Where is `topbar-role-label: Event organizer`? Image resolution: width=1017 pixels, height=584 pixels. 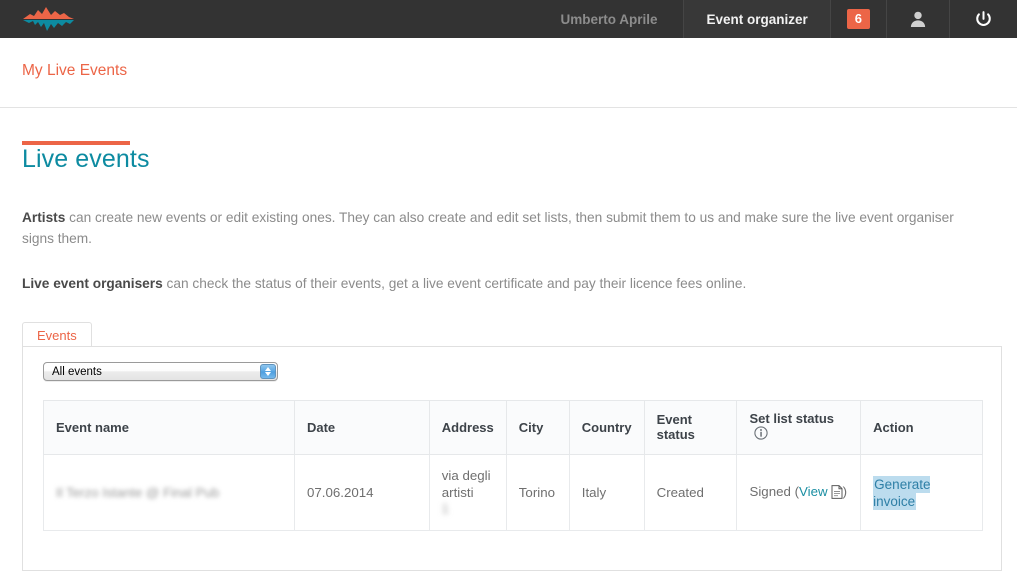
topbar-role-label: Event organizer is located at coordinates (757, 19).